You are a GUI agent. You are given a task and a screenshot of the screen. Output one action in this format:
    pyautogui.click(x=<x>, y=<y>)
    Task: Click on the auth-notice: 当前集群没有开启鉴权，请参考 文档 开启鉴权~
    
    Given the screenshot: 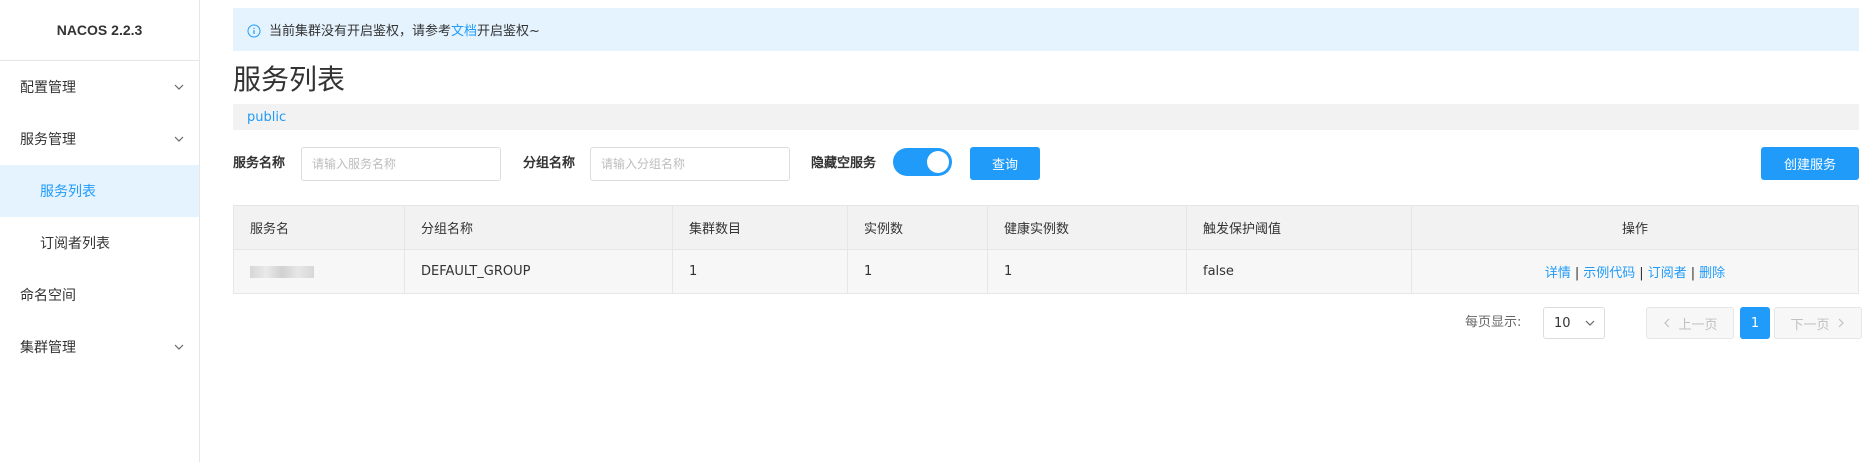 What is the action you would take?
    pyautogui.click(x=1046, y=29)
    